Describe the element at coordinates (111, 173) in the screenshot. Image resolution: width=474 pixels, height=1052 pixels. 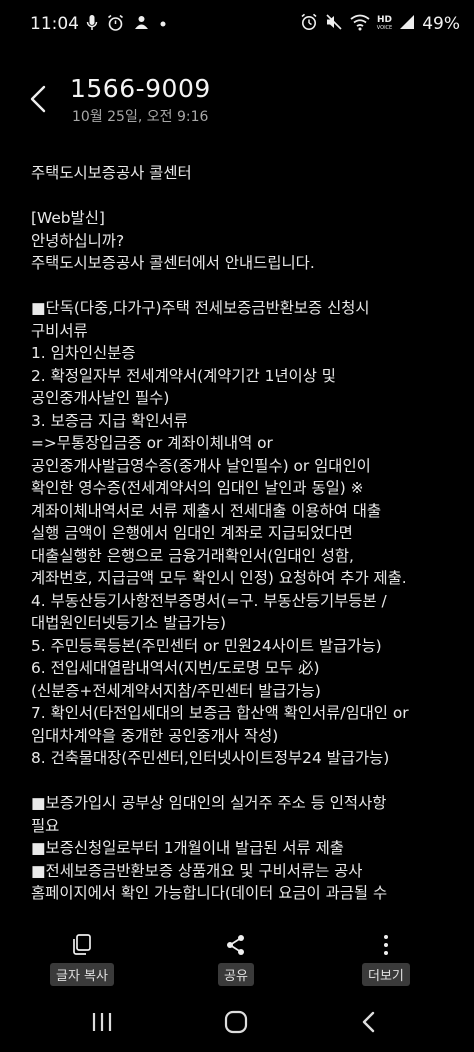
I see `message-line: 주택도시보증공사 콜센터` at that location.